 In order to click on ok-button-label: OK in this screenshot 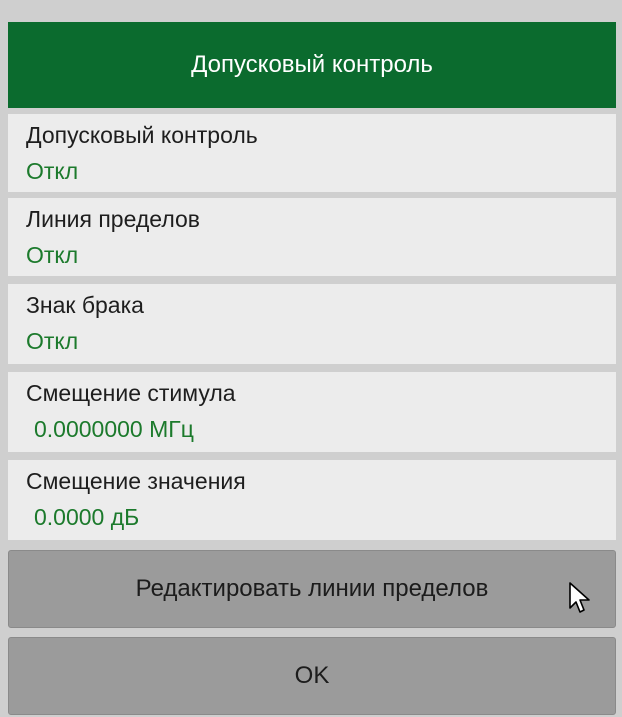, I will do `click(312, 675)`.